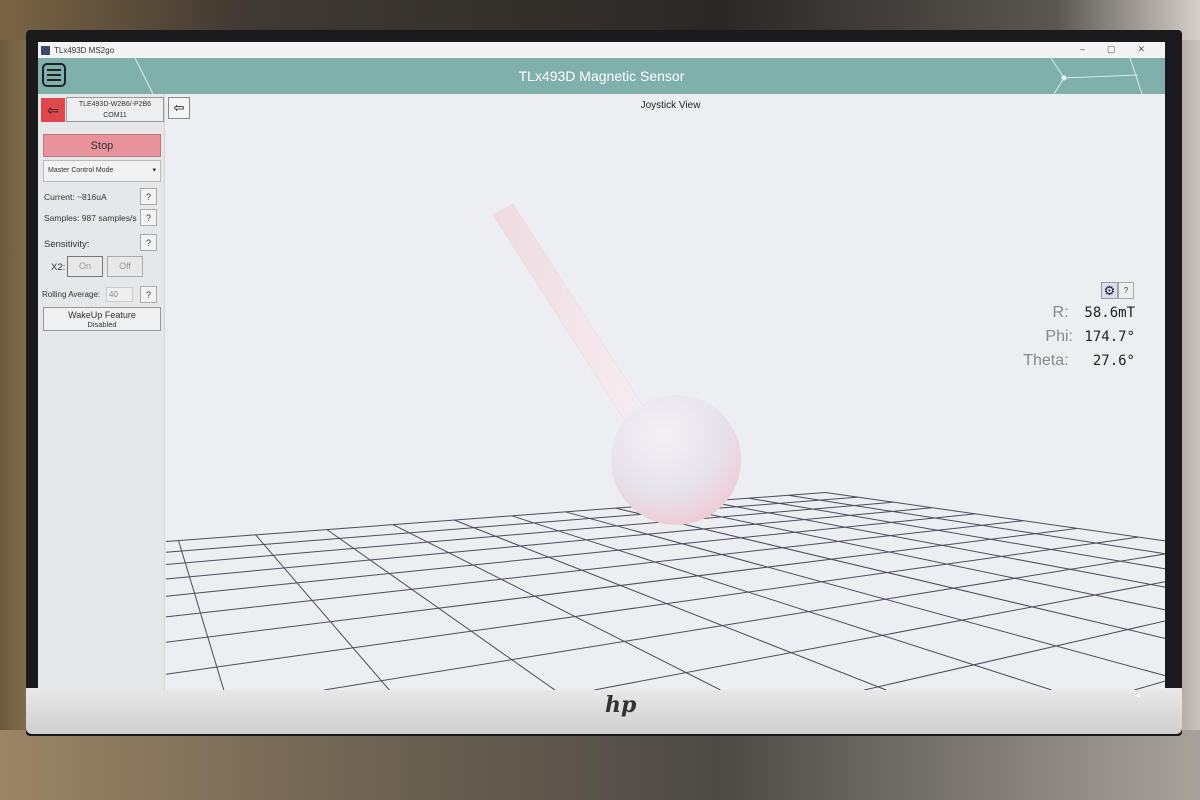  I want to click on wakeup-status: Disabled, so click(102, 324).